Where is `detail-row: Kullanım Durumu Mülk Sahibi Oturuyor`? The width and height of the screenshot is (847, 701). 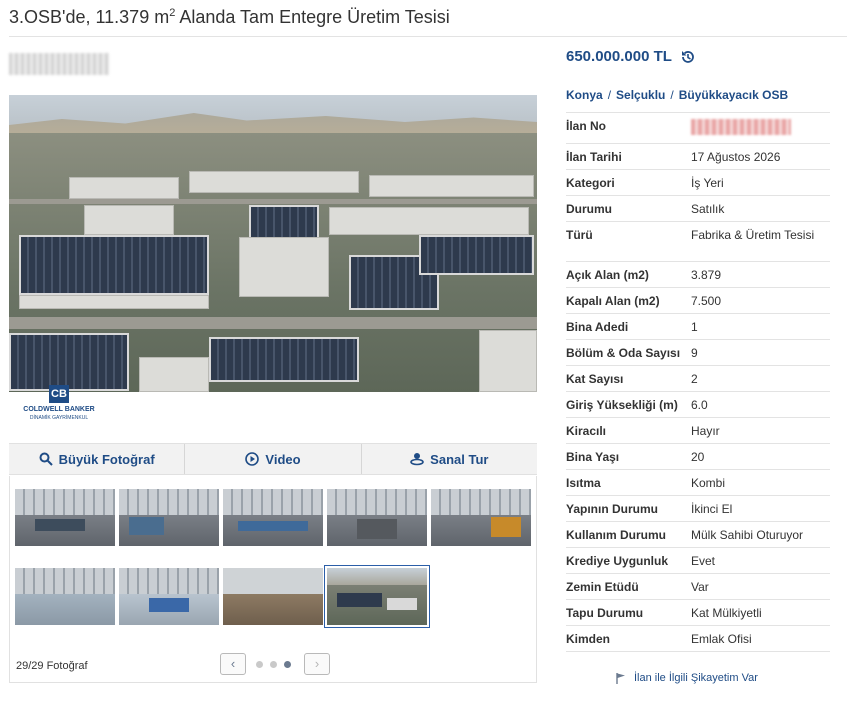 detail-row: Kullanım Durumu Mülk Sahibi Oturuyor is located at coordinates (698, 535).